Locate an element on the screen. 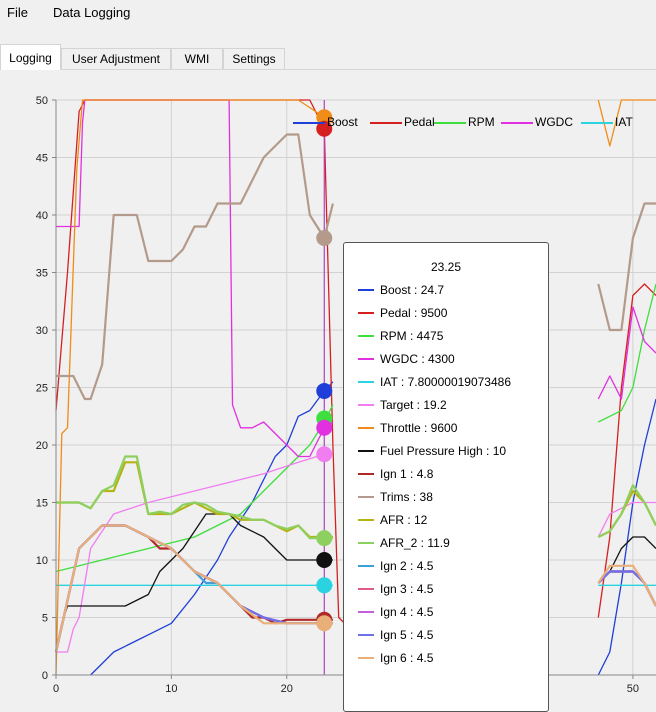 The image size is (656, 712). tooltip-row-label: Ign 1 : 4.8 is located at coordinates (407, 473).